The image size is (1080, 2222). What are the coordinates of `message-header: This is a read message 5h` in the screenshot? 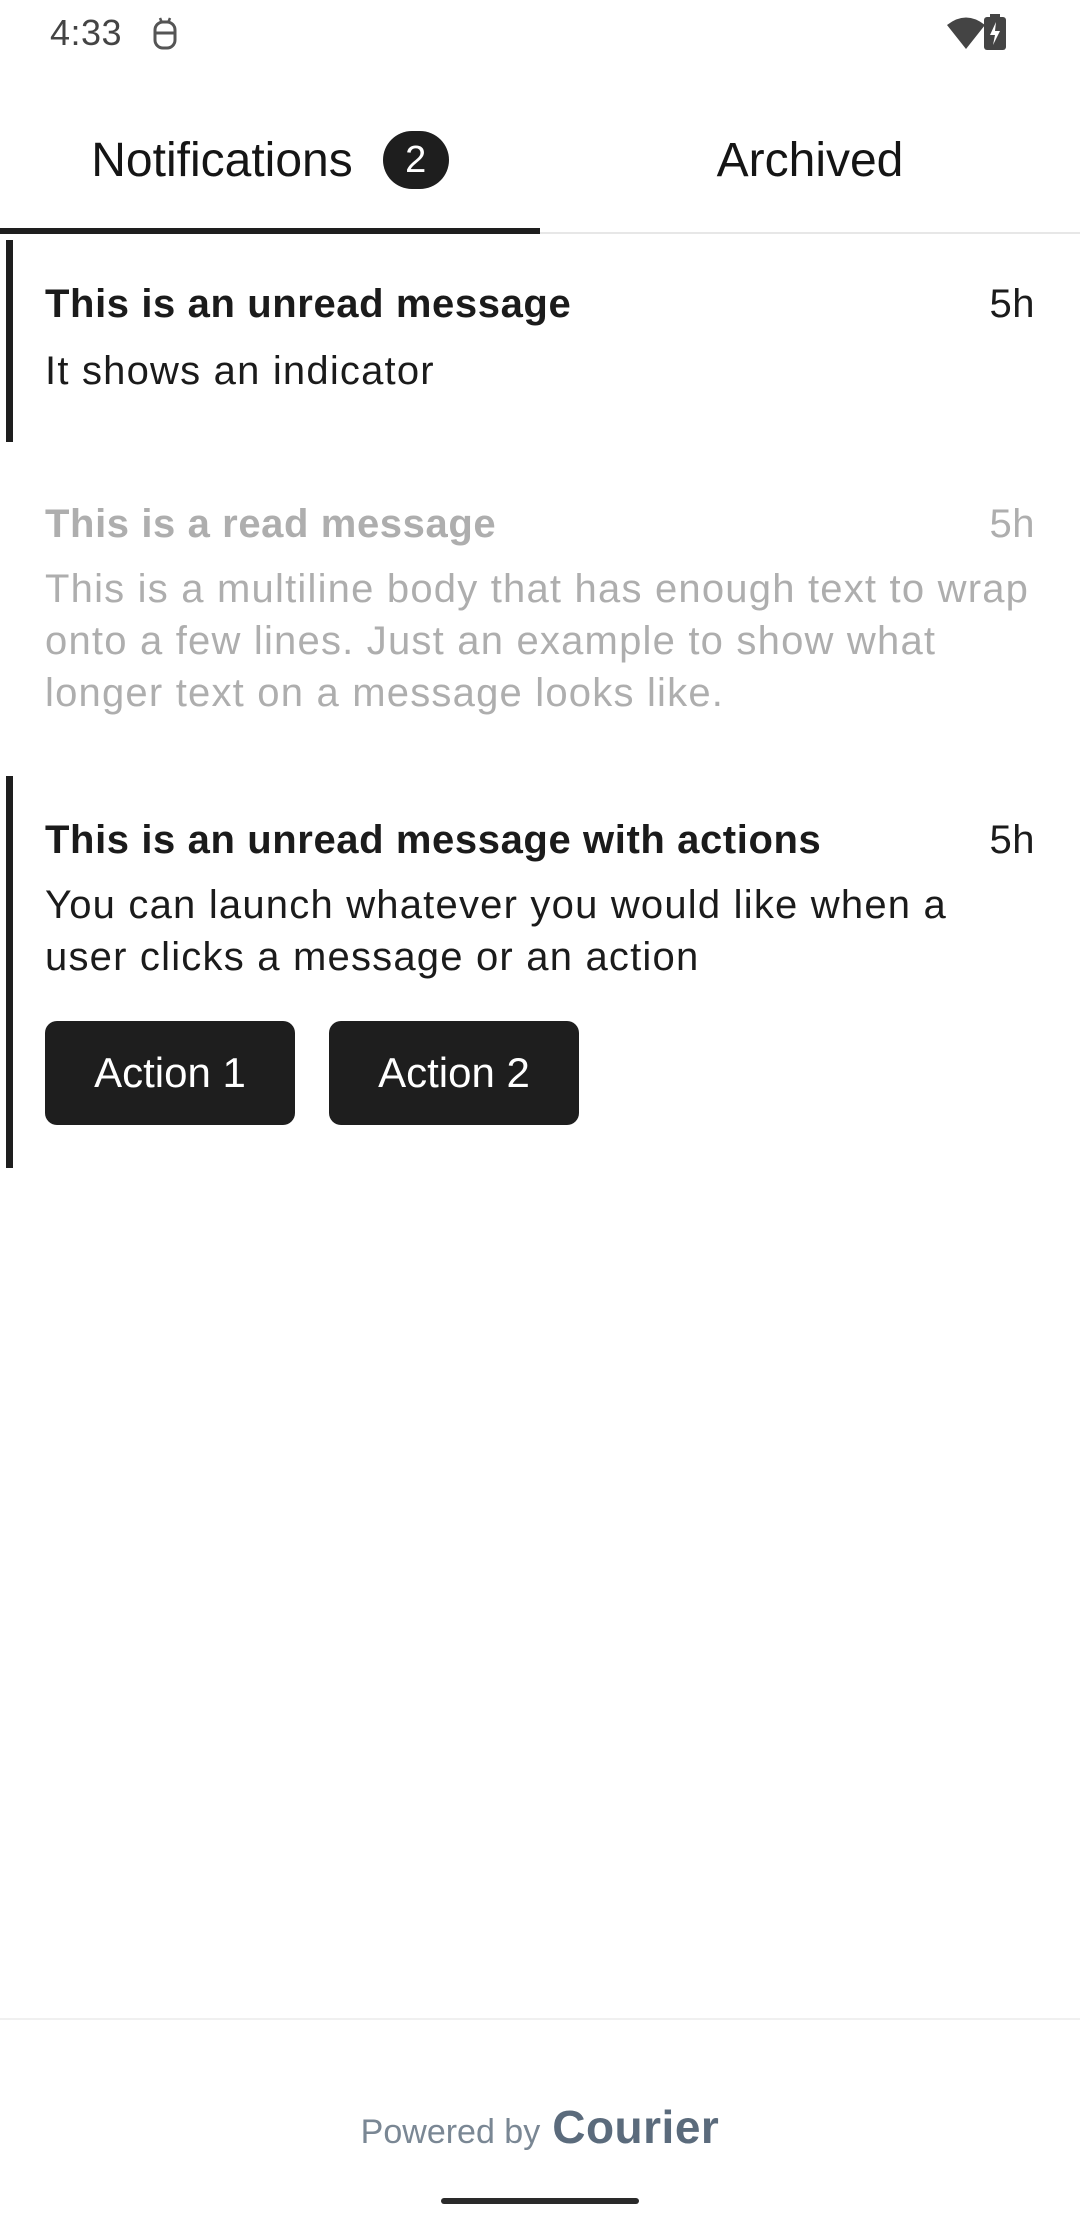 It's located at (540, 524).